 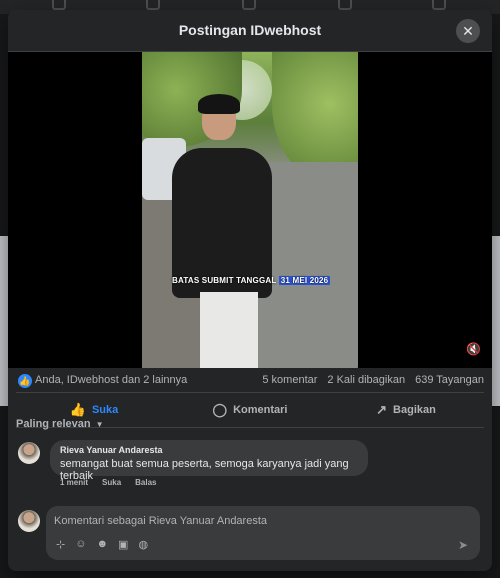 What do you see at coordinates (145, 482) in the screenshot?
I see `comment-reply-button: Balas` at bounding box center [145, 482].